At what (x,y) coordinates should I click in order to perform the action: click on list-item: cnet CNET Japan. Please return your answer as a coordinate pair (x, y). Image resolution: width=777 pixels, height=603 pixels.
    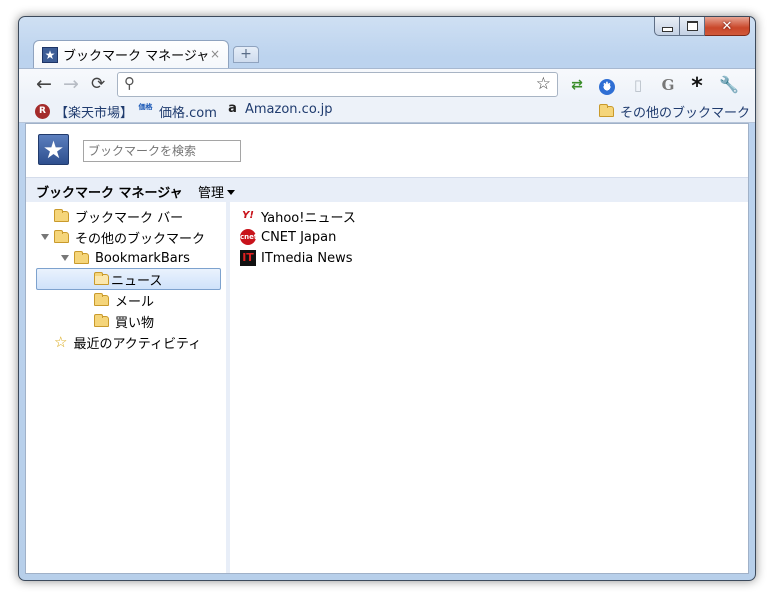
    Looking at the image, I should click on (288, 237).